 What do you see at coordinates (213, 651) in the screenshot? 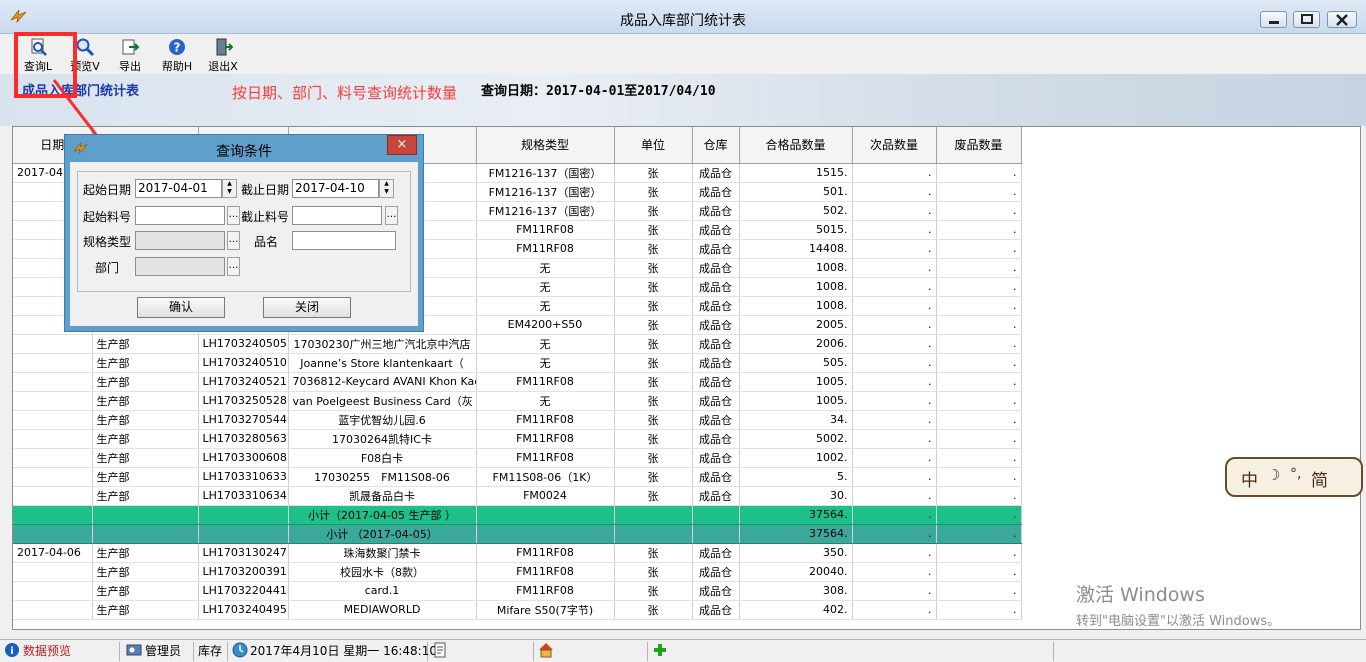
I see `status-warehouse: 库存` at bounding box center [213, 651].